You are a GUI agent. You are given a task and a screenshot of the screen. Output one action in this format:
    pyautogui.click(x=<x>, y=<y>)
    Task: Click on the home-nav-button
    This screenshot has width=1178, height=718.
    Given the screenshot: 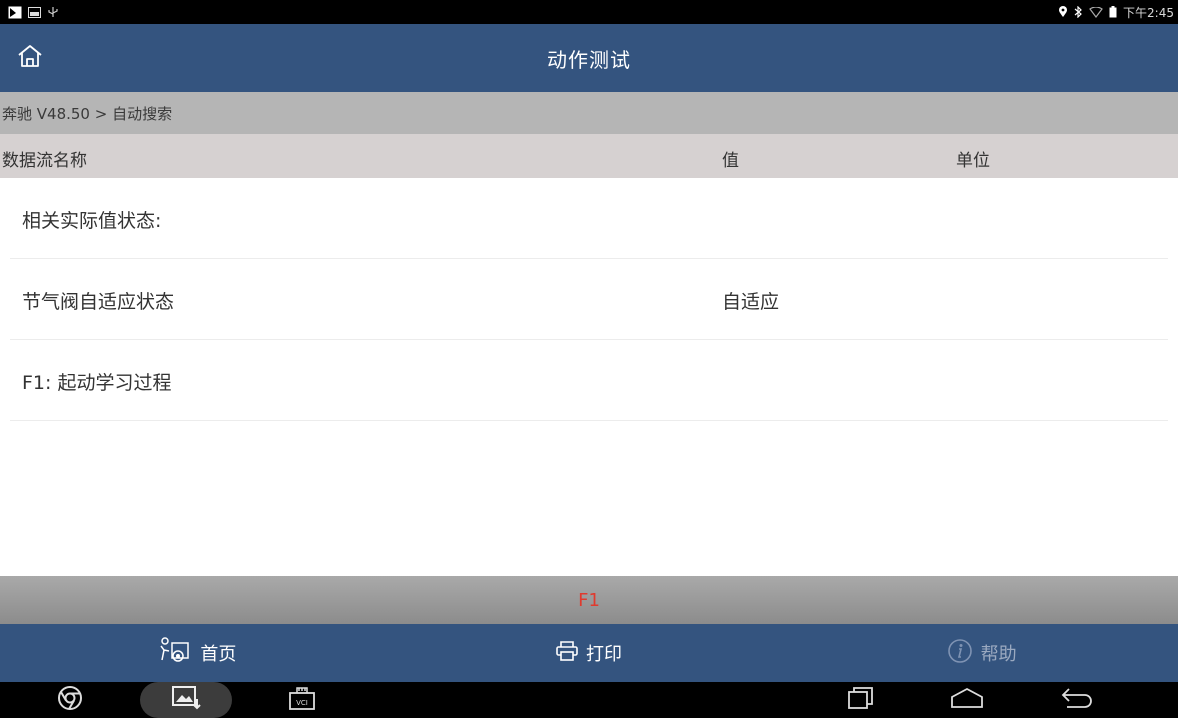 What is the action you would take?
    pyautogui.click(x=967, y=700)
    